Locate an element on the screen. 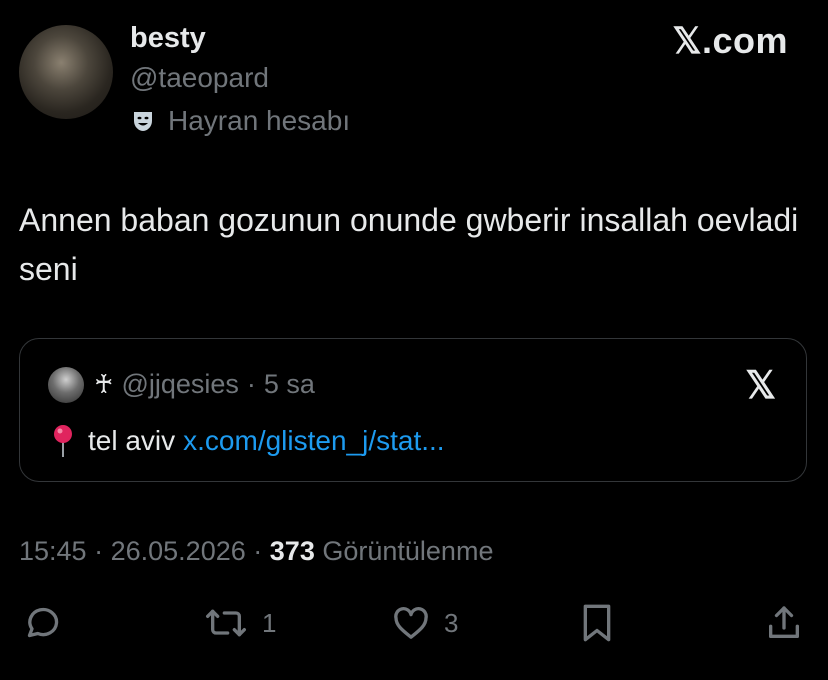  retweet-button: 1 is located at coordinates (239, 623).